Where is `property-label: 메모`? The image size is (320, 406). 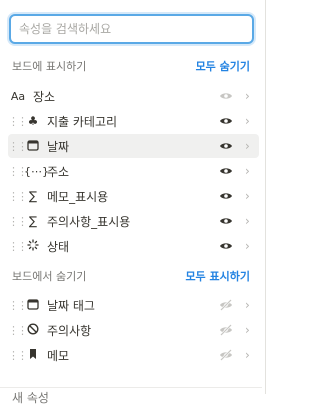 property-label: 메모 is located at coordinates (58, 355).